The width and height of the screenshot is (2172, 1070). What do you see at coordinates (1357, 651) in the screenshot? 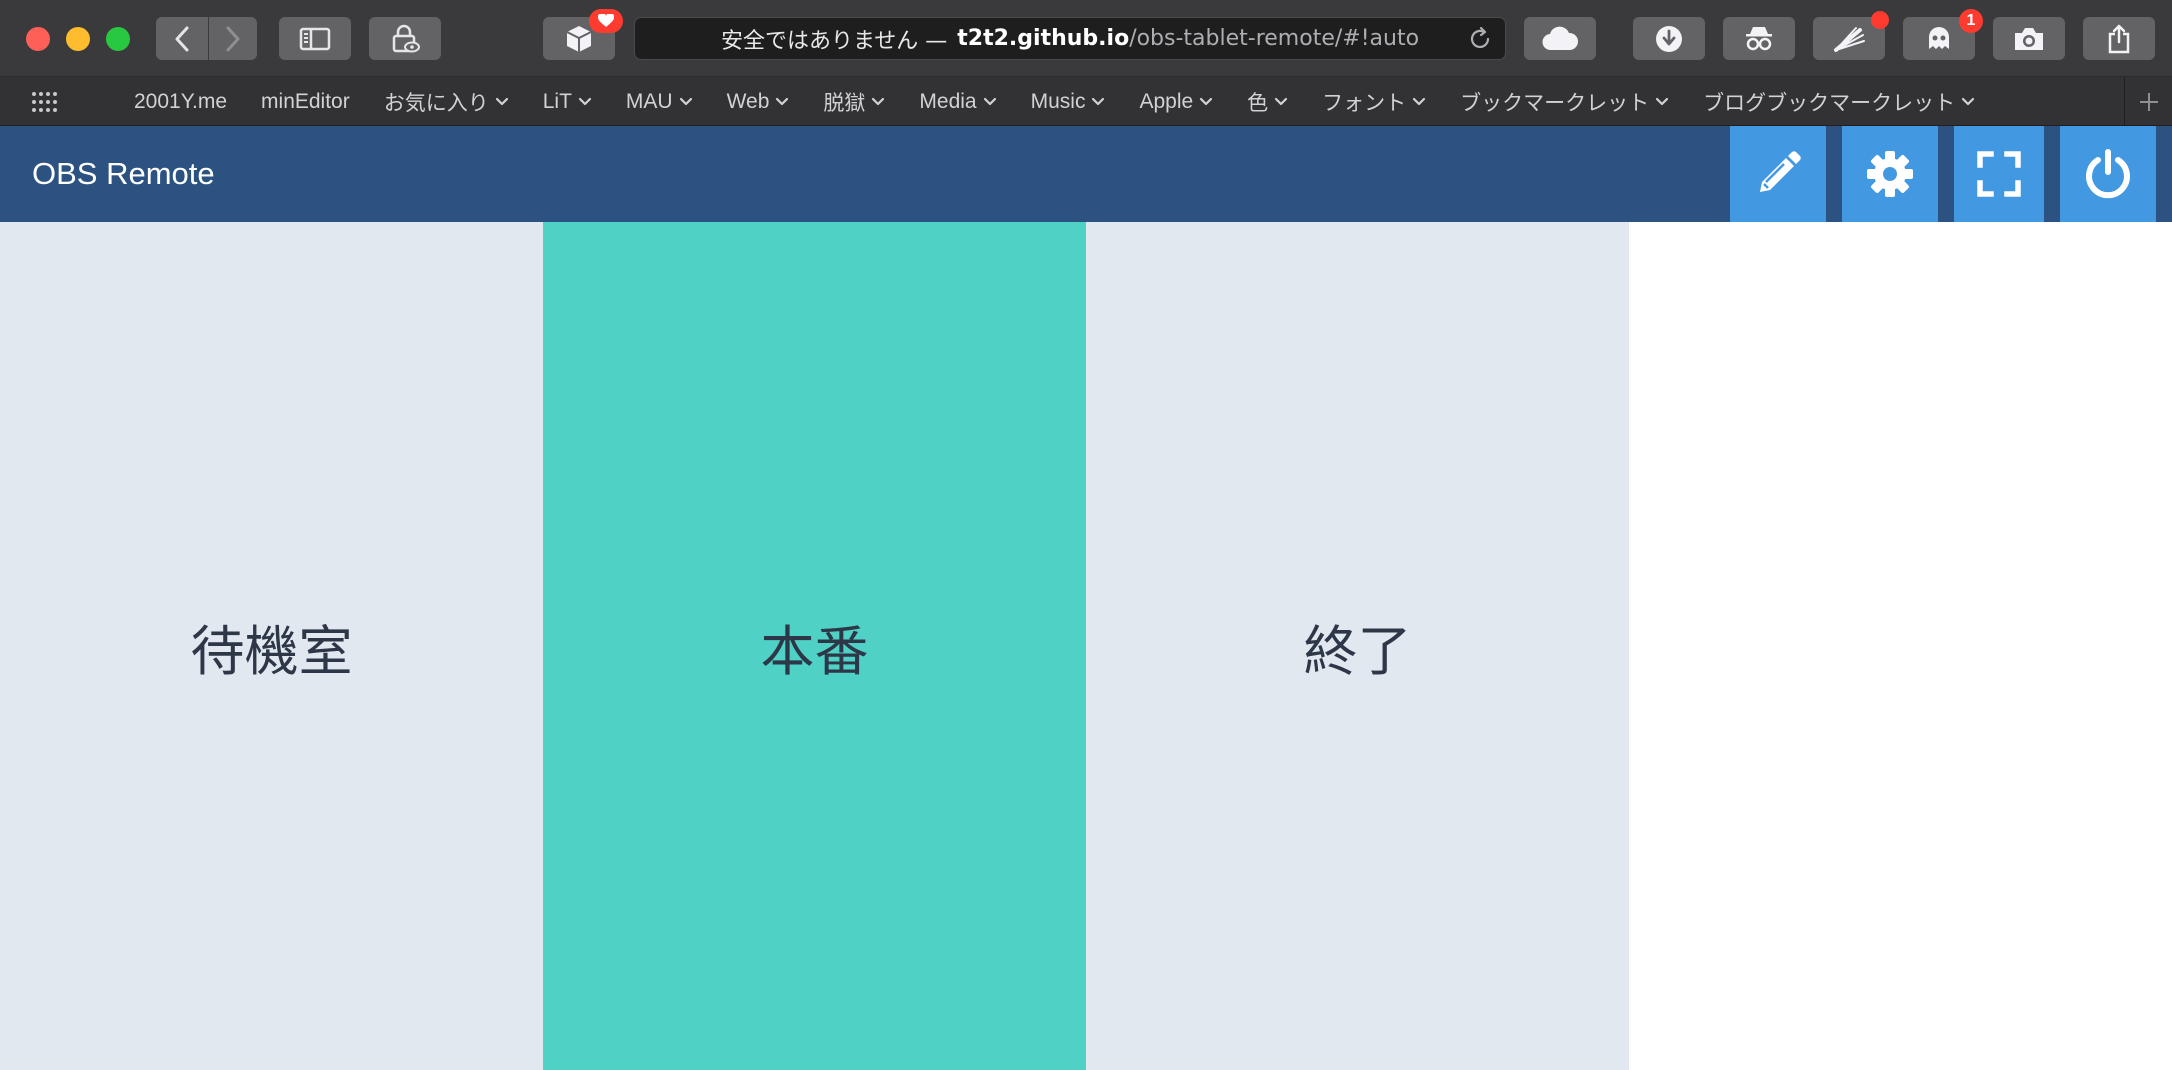
I see `scene-label: 終了` at bounding box center [1357, 651].